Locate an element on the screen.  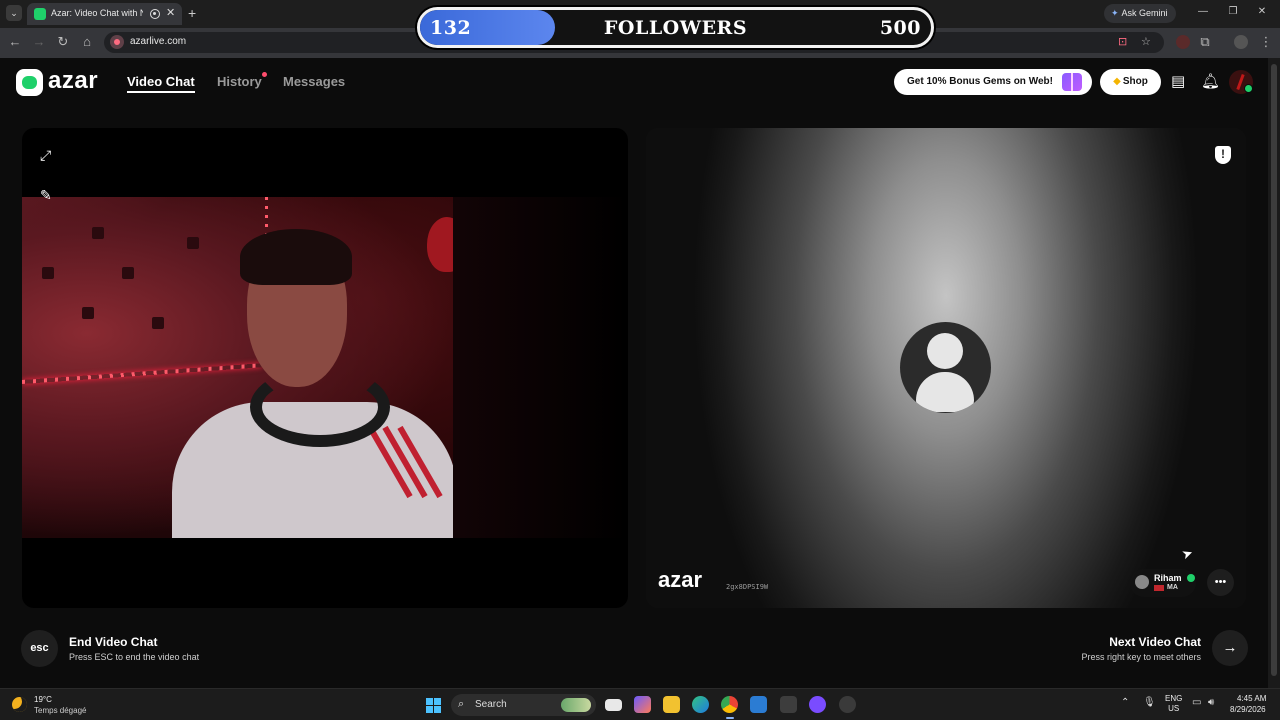
record-icon is located at coordinates (155, 14).